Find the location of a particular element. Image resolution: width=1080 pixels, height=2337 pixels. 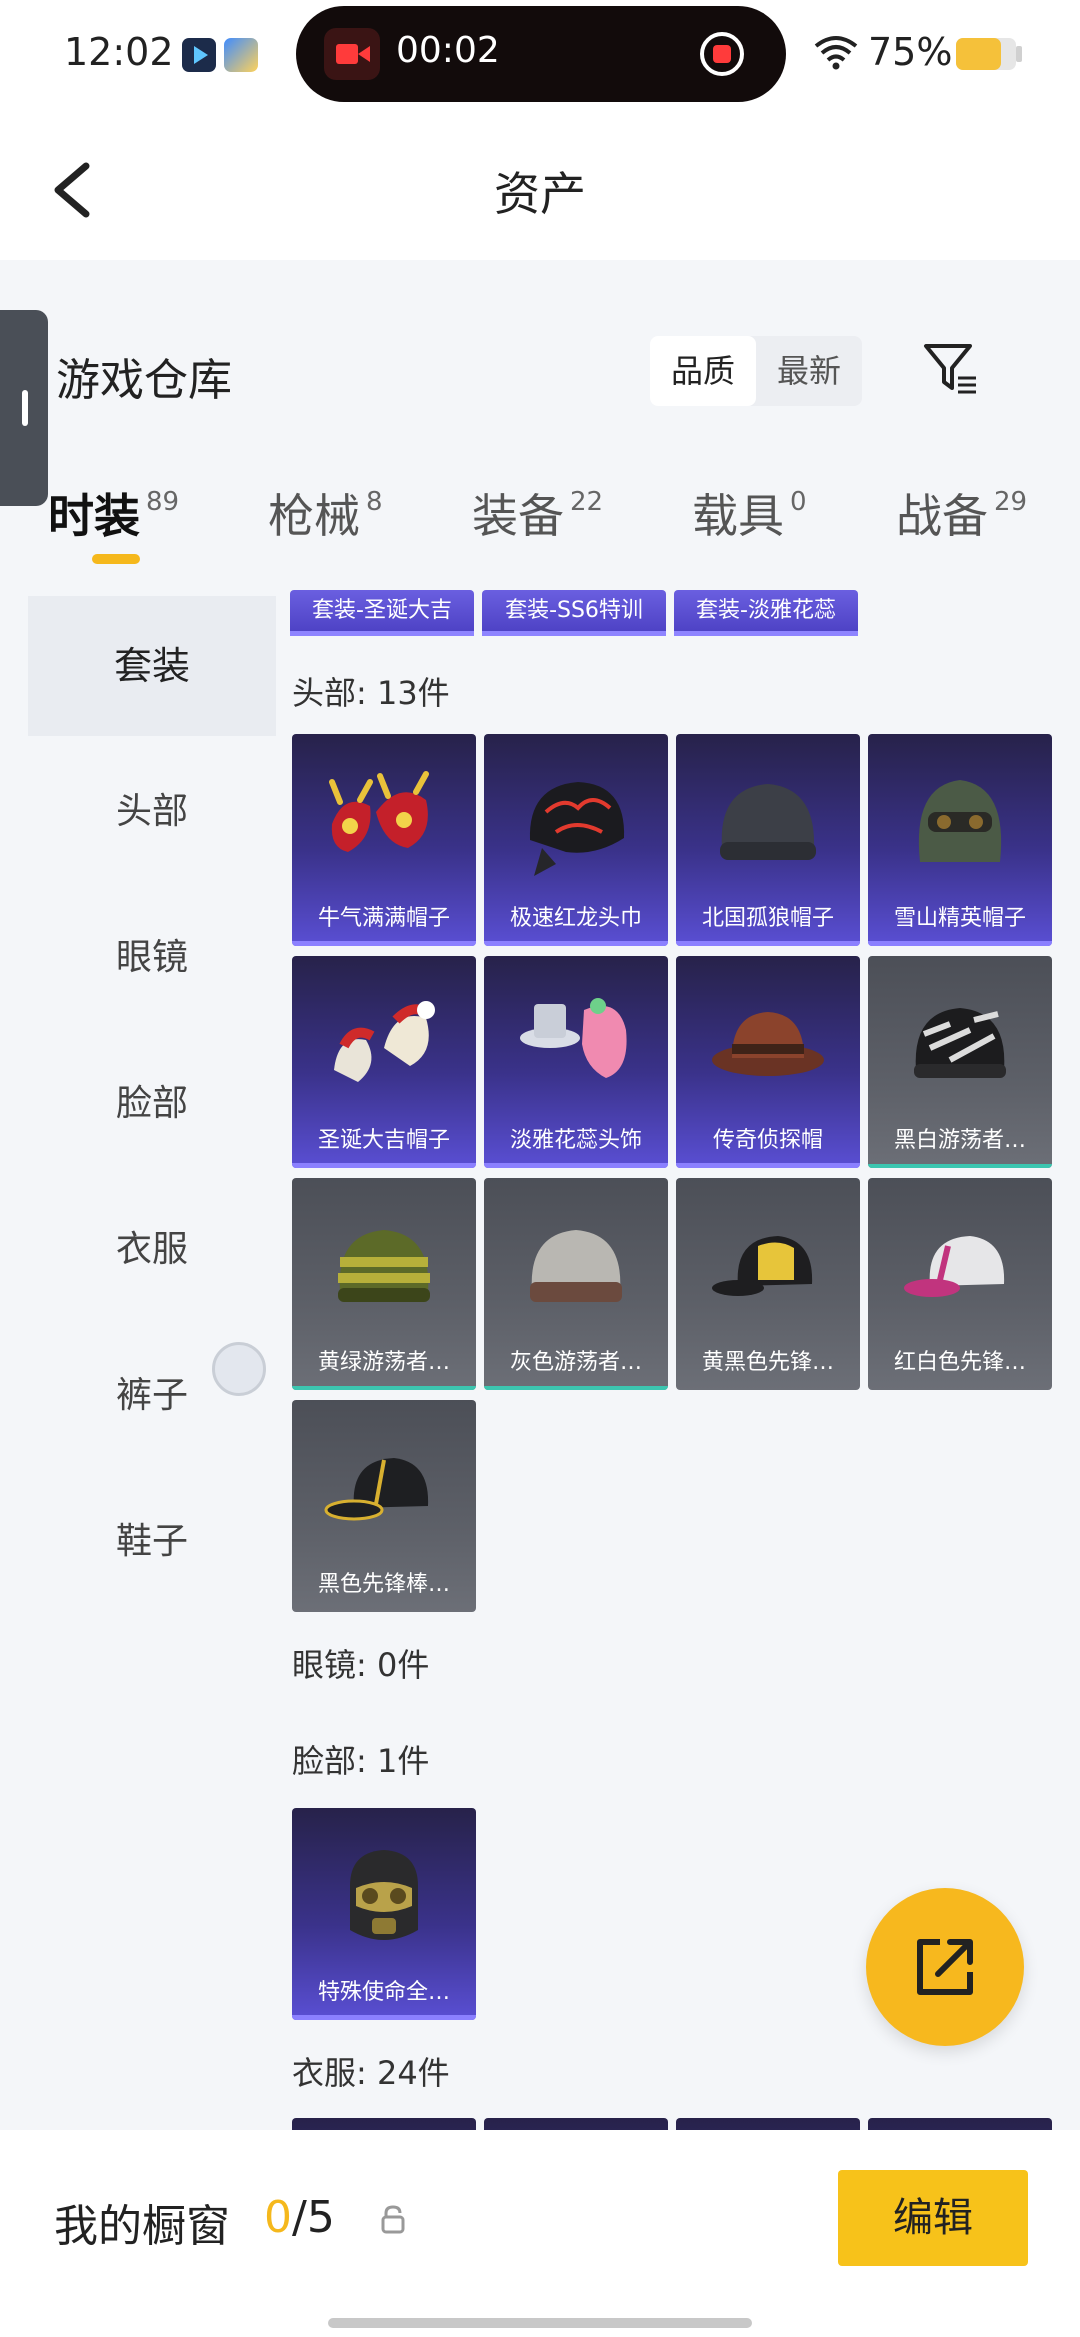

item-name: 传奇侦探帽 is located at coordinates (767, 1140).